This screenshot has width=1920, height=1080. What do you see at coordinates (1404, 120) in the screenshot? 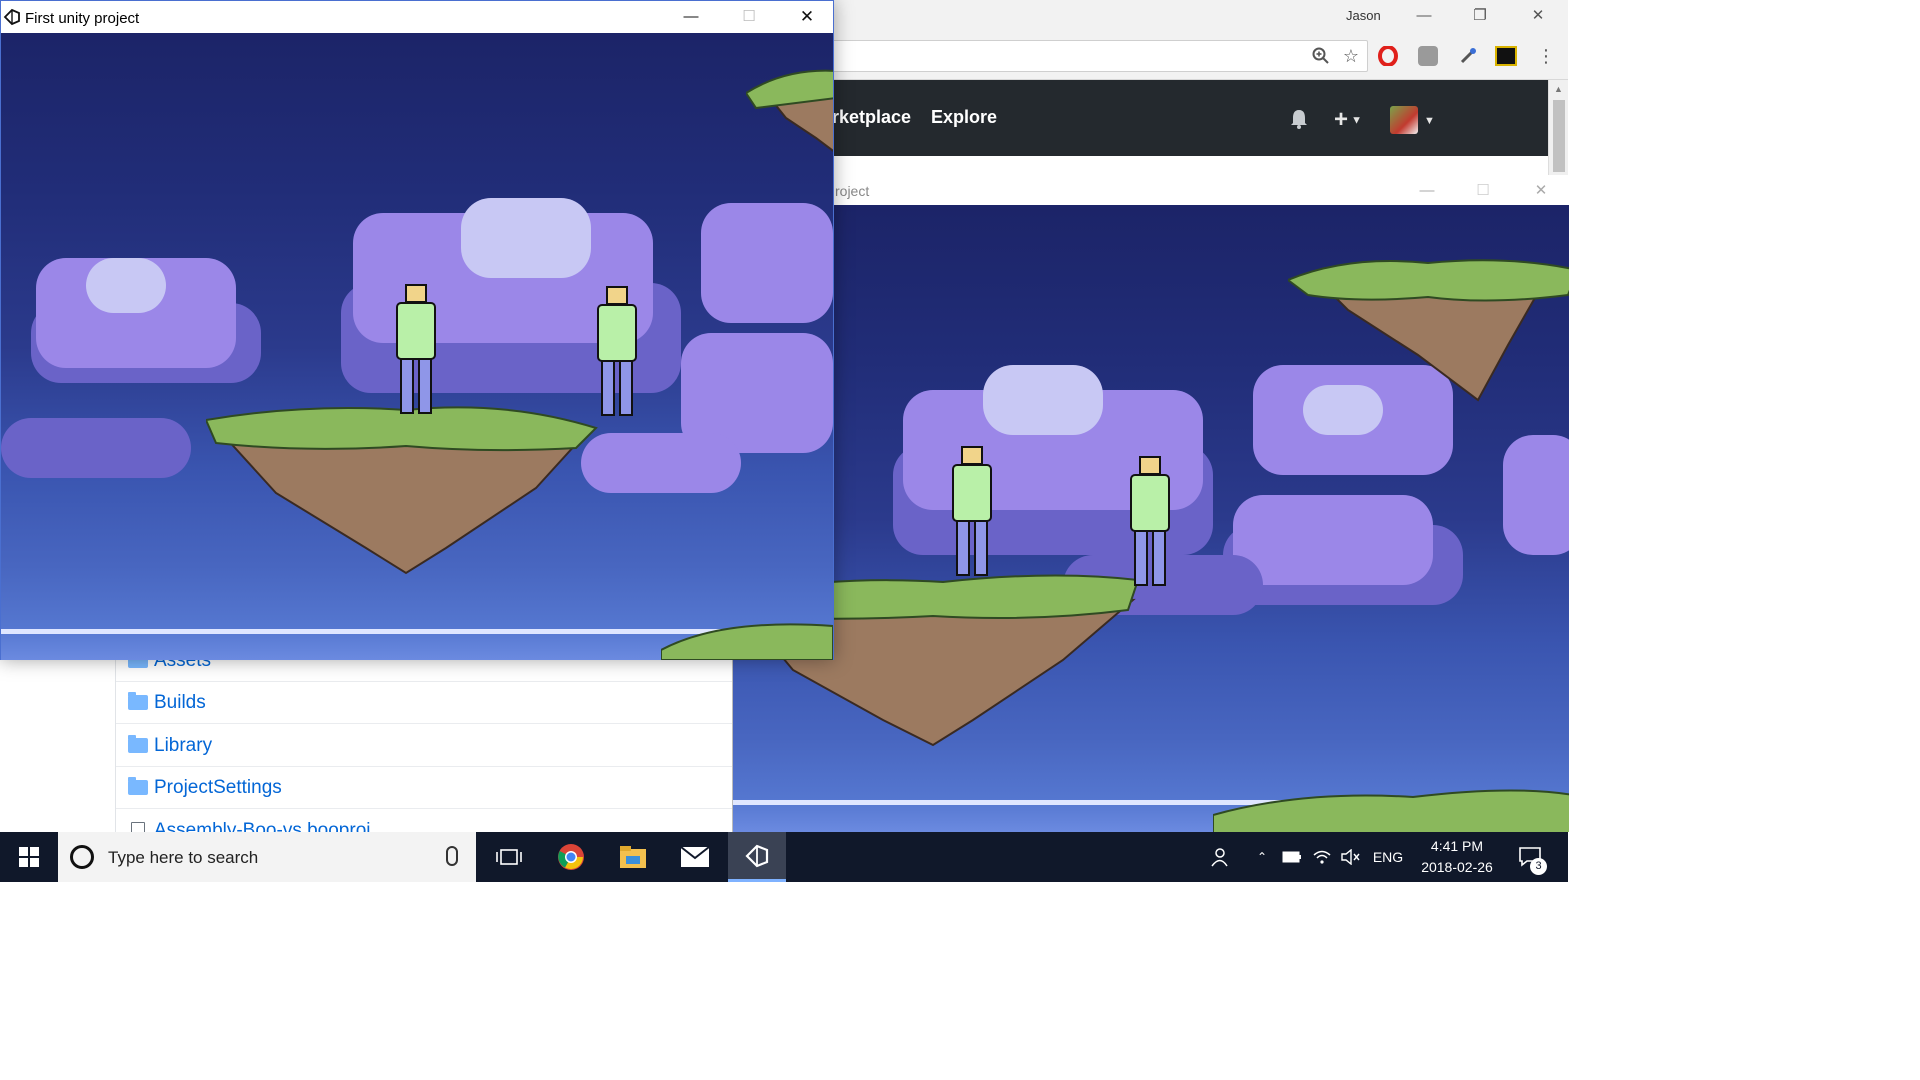
I see `avatar` at bounding box center [1404, 120].